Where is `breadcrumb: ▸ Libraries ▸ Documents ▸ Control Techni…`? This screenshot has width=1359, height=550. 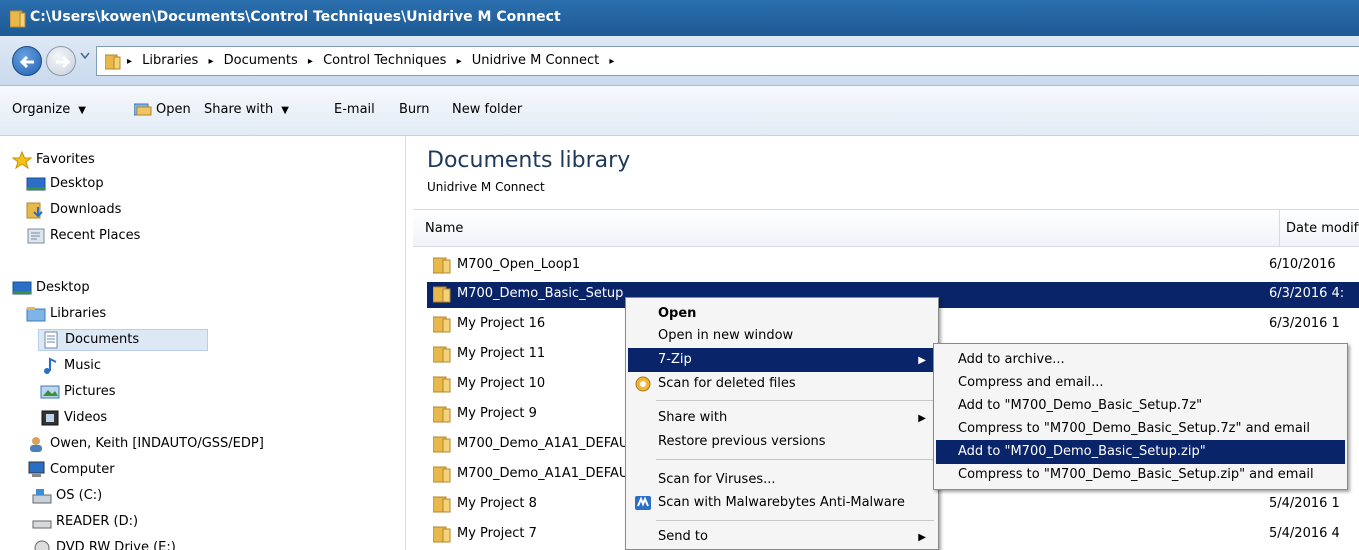
breadcrumb: ▸ Libraries ▸ Documents ▸ Control Techni… is located at coordinates (373, 60).